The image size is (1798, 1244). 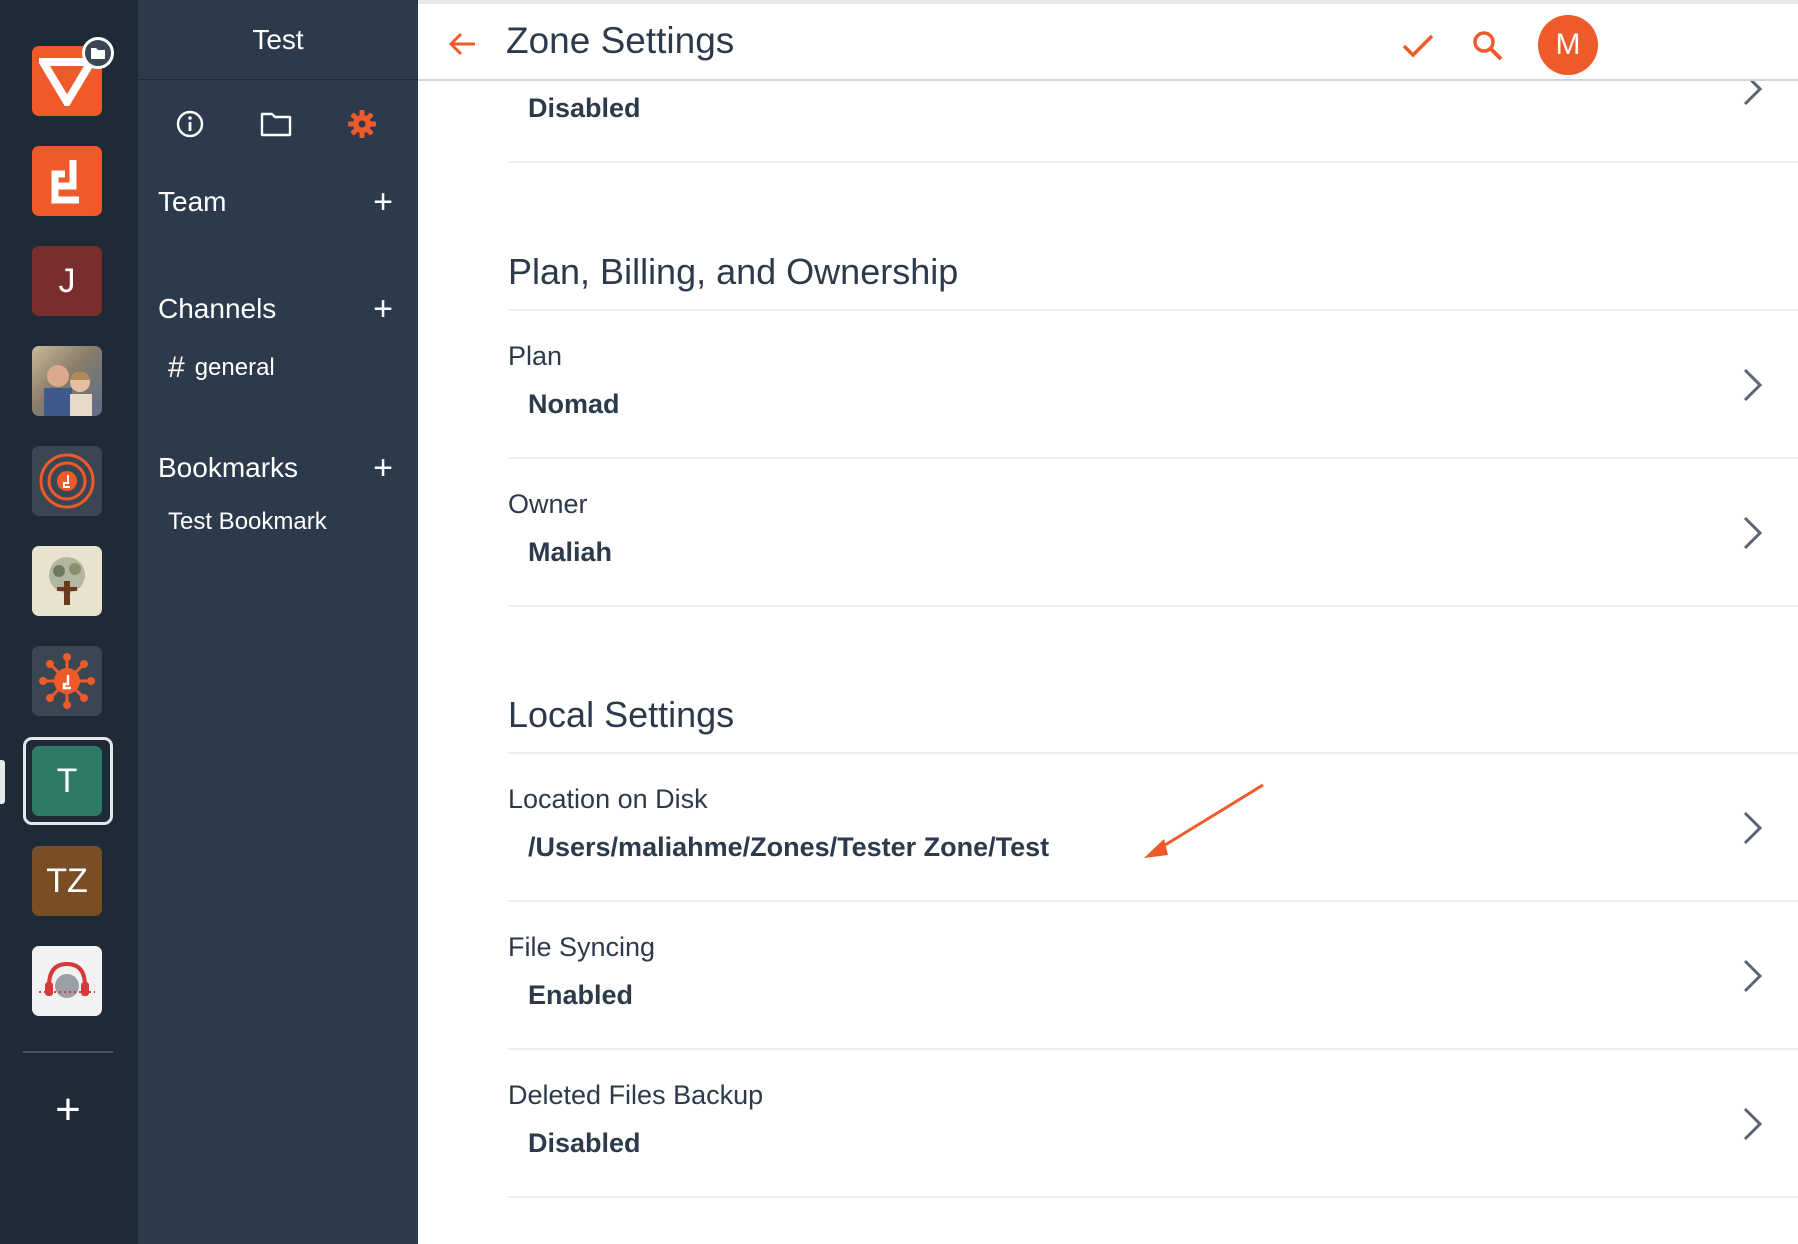 I want to click on setting-value: Enabled, so click(x=581, y=995).